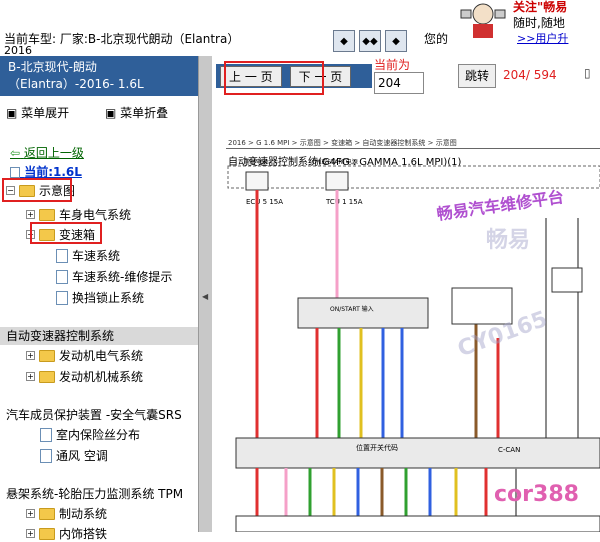 The width and height of the screenshot is (600, 542). Describe the element at coordinates (264, 202) in the screenshot. I see `fuse-label: ECU 5 15A` at that location.